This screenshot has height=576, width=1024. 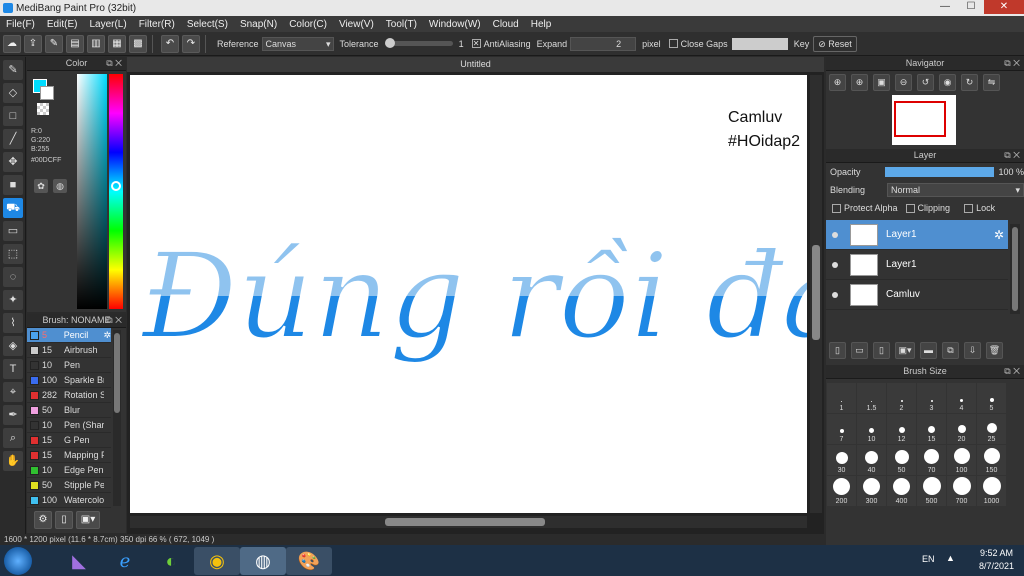 I want to click on lock-checkbox, so click(x=969, y=208).